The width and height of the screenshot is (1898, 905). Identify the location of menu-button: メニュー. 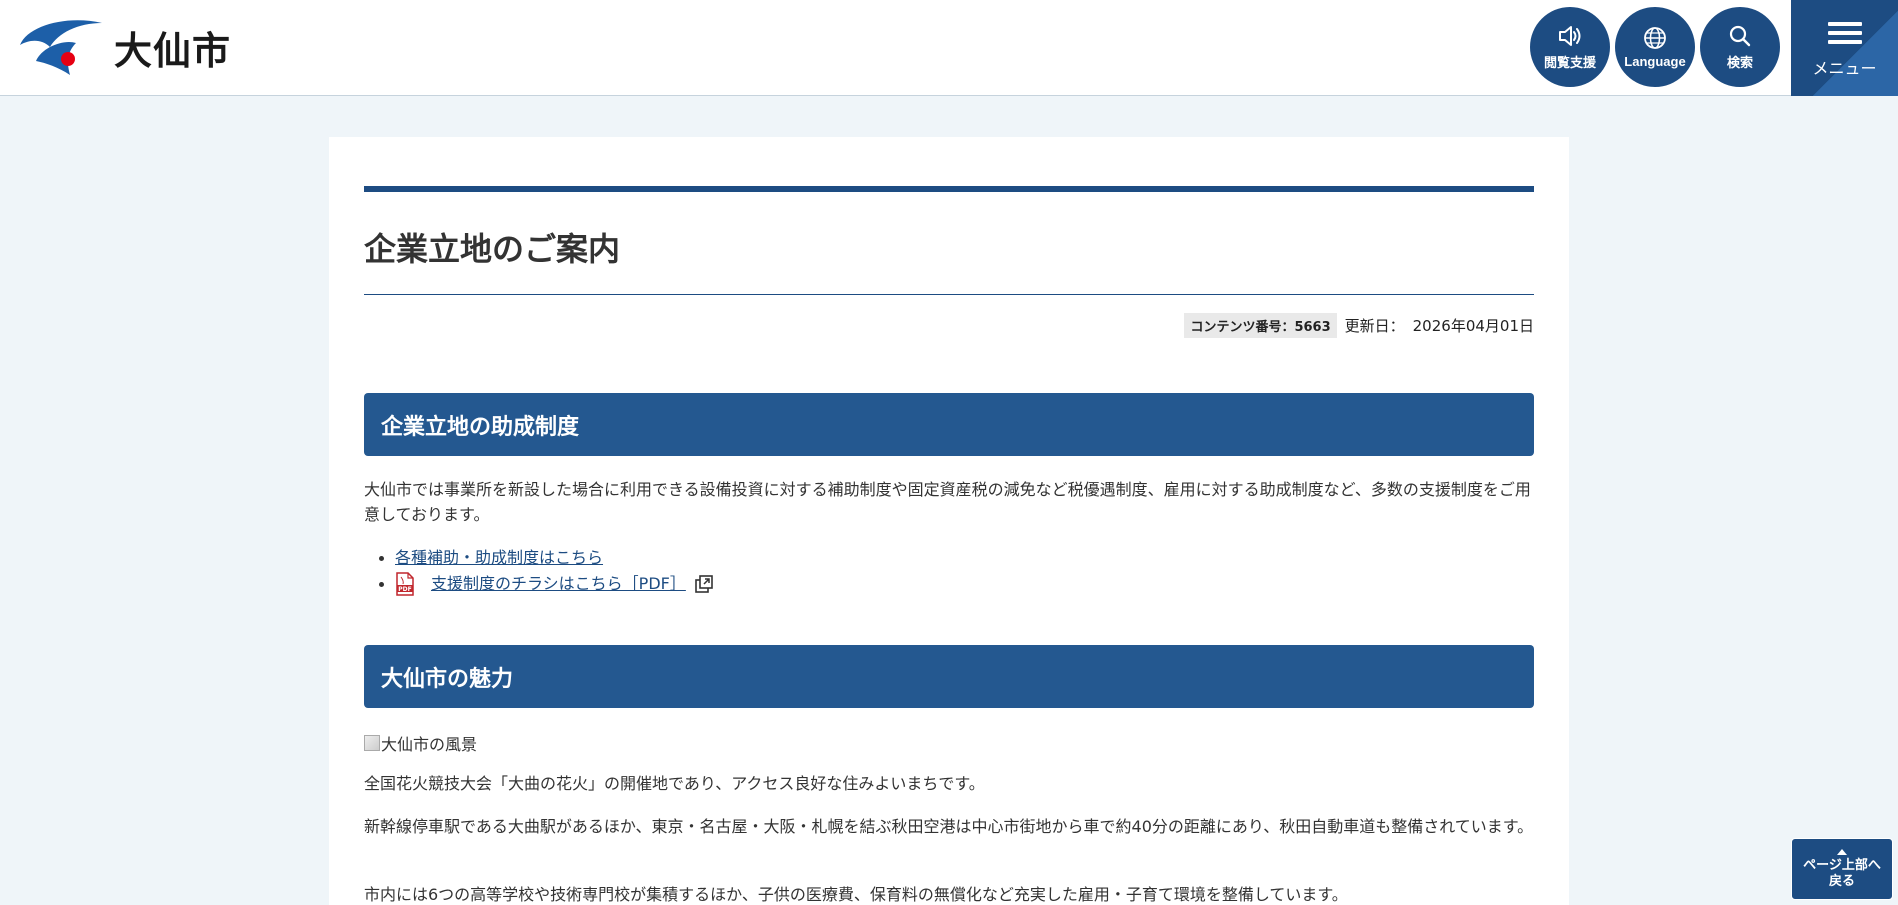
(1844, 48).